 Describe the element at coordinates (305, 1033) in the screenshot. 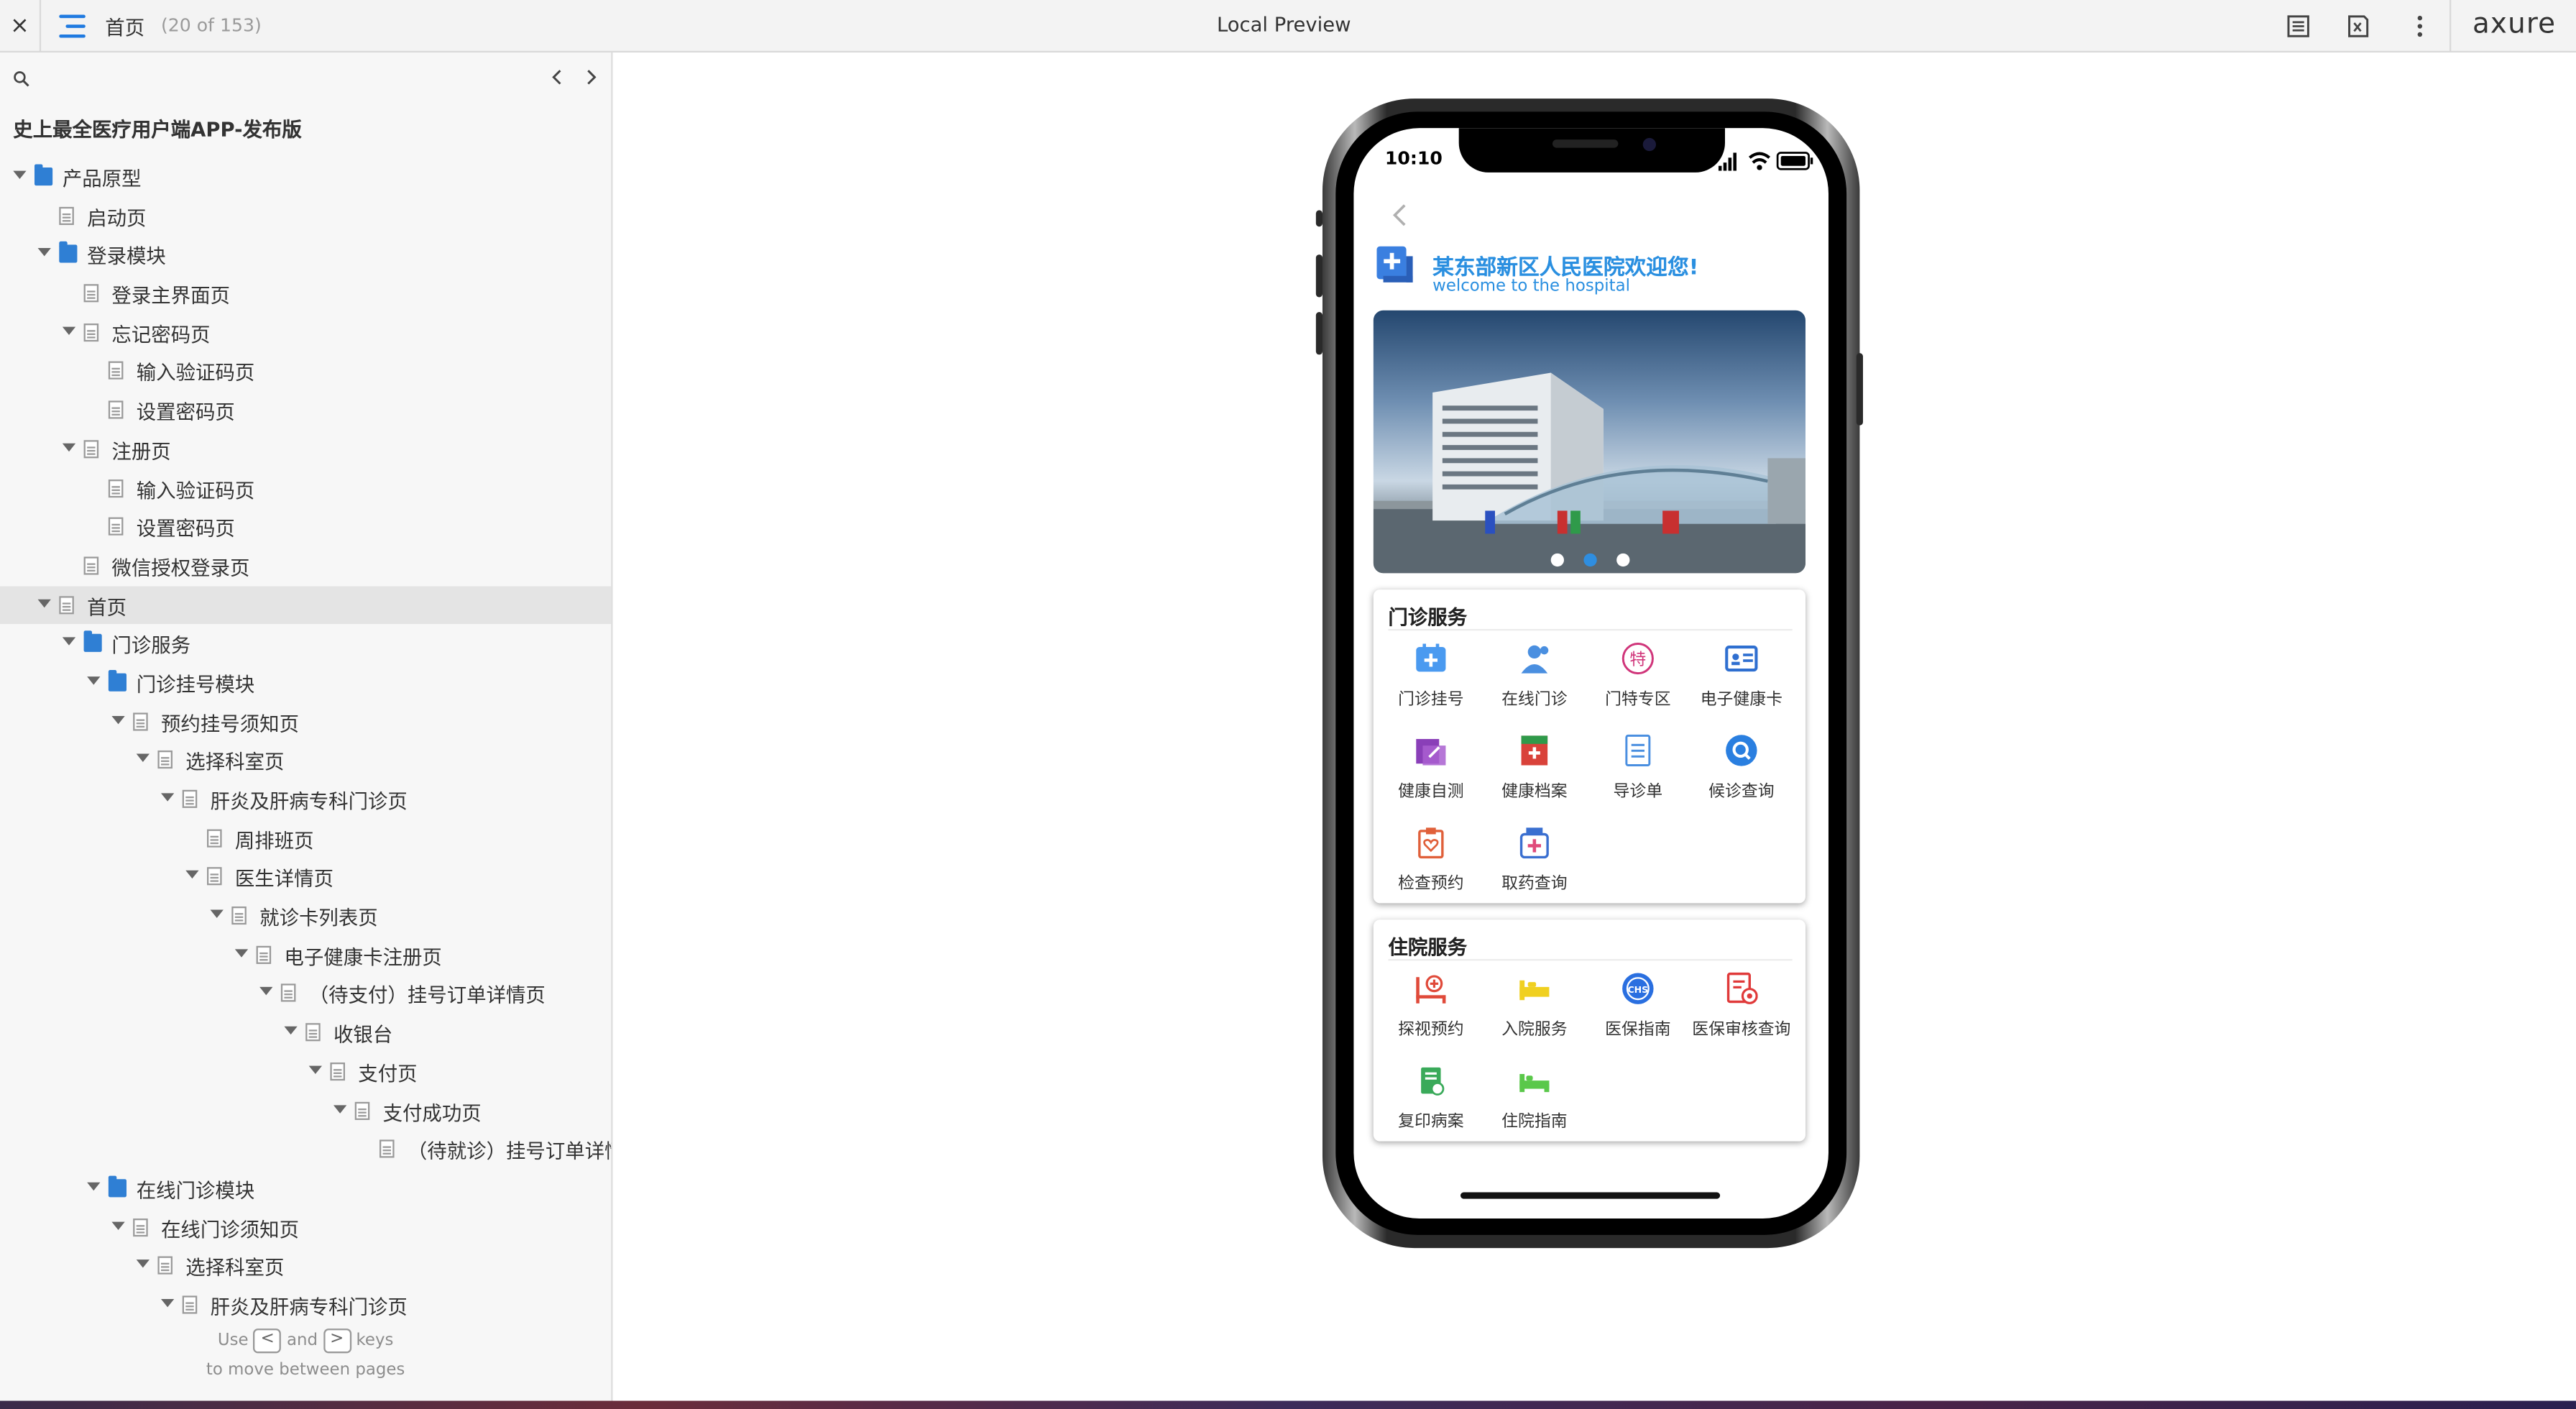

I see `sitemap-item: 收银台` at that location.